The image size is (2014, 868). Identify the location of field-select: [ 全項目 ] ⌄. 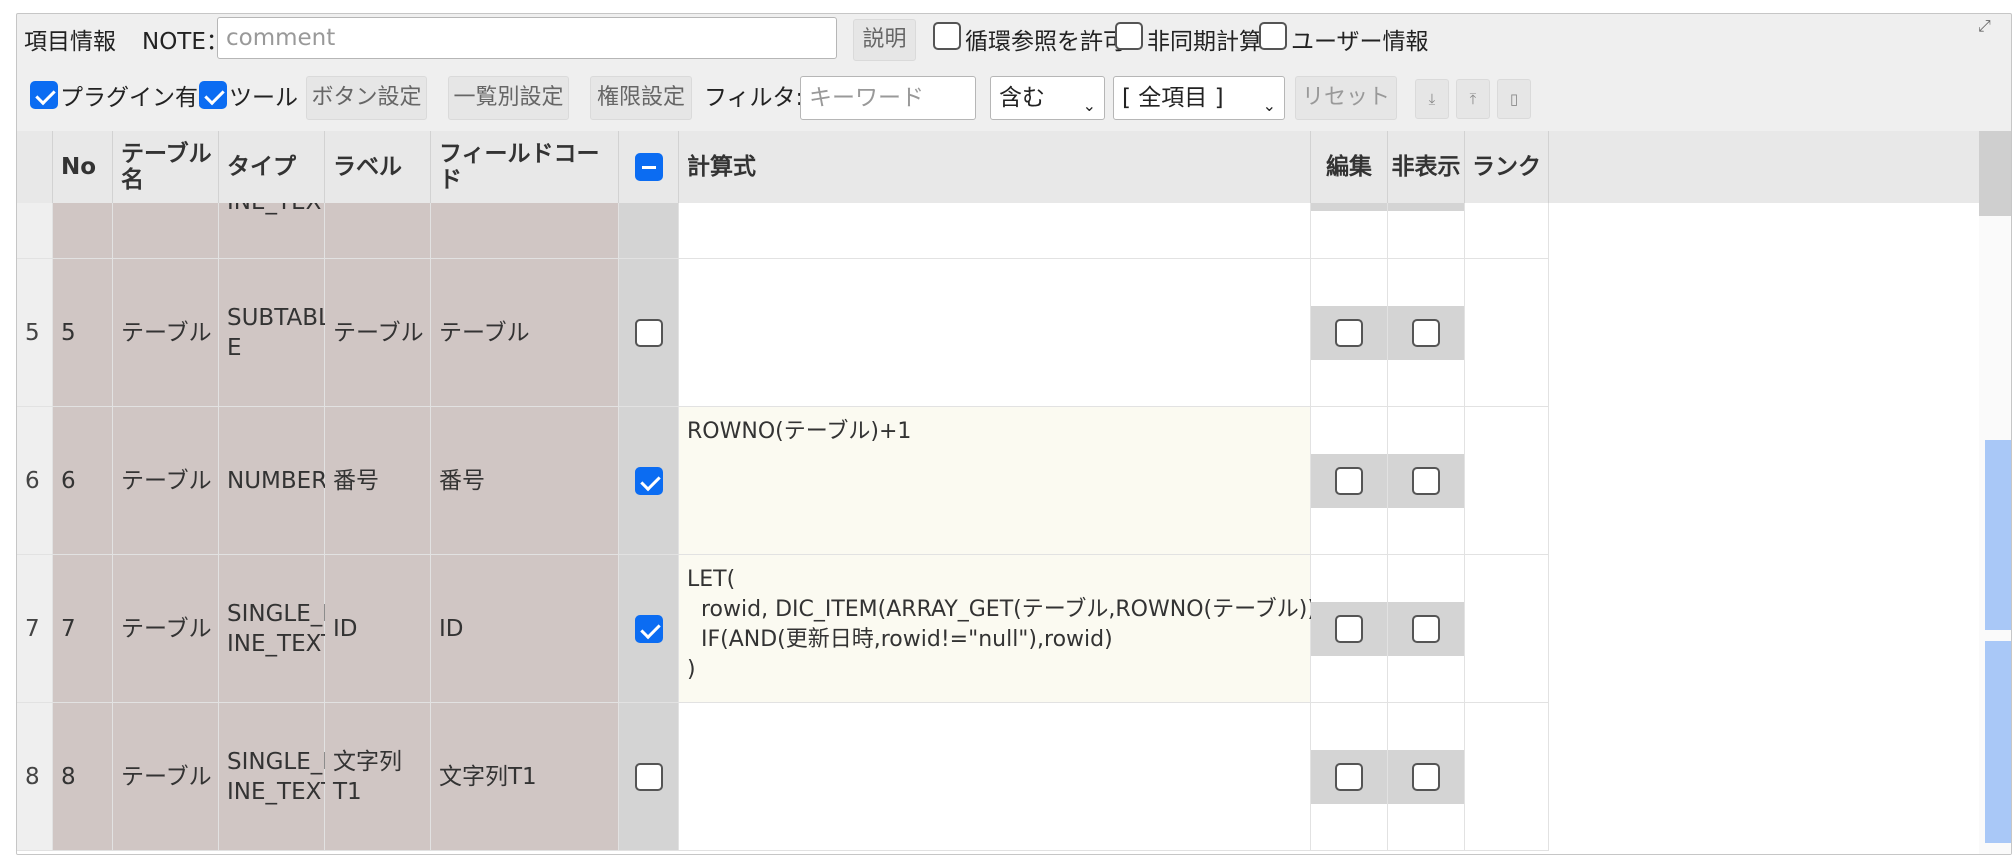
(1199, 98).